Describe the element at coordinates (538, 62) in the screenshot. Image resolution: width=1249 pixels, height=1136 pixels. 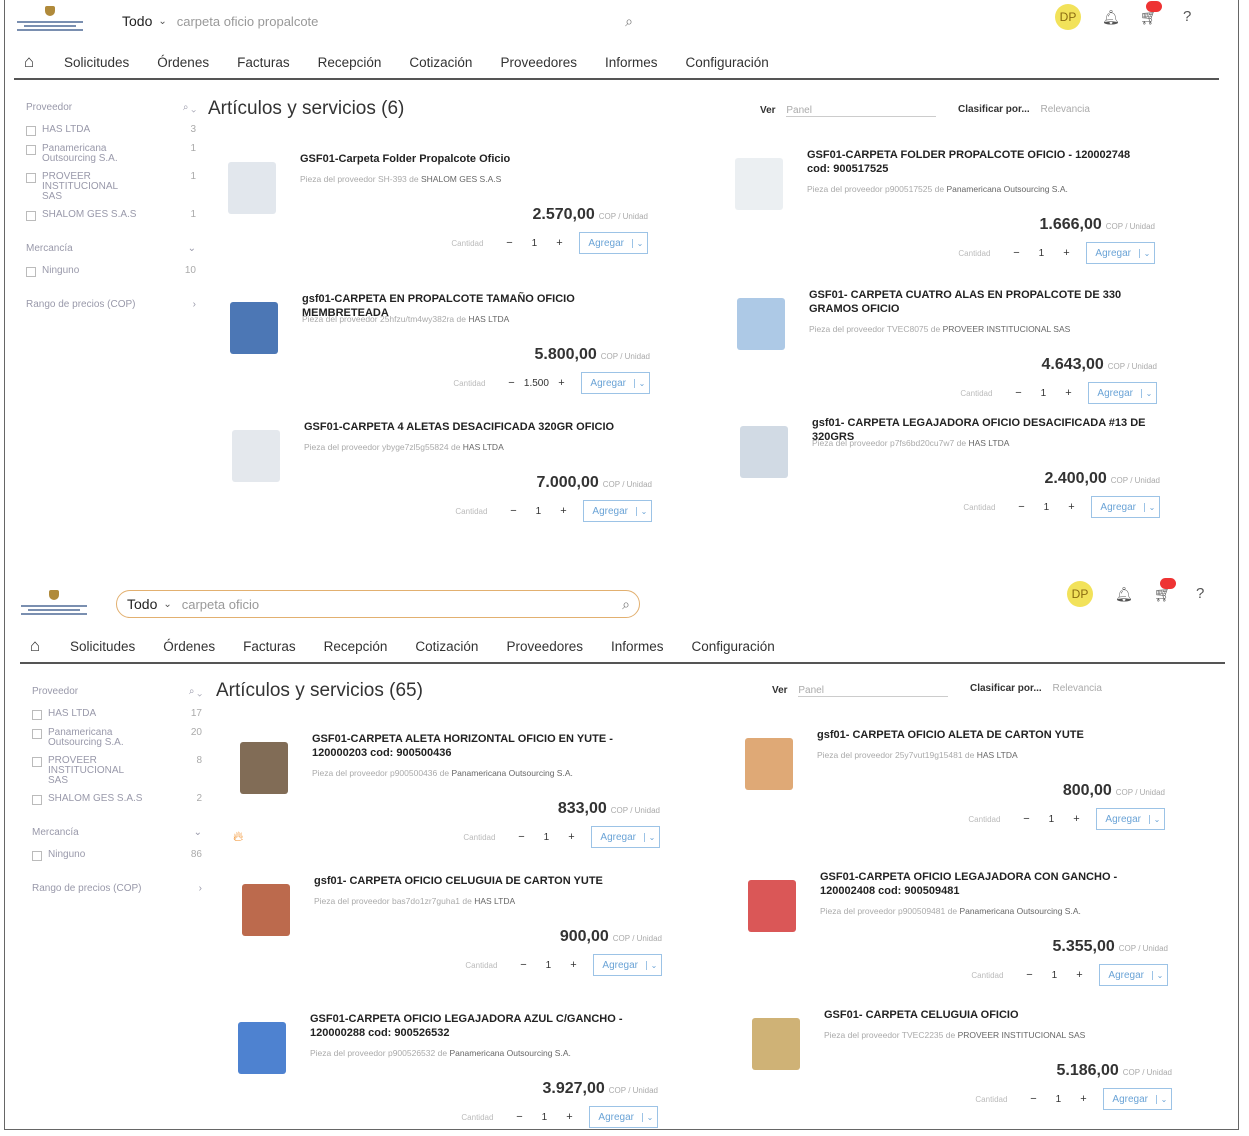
I see `nav-proveedores: Proveedores` at that location.